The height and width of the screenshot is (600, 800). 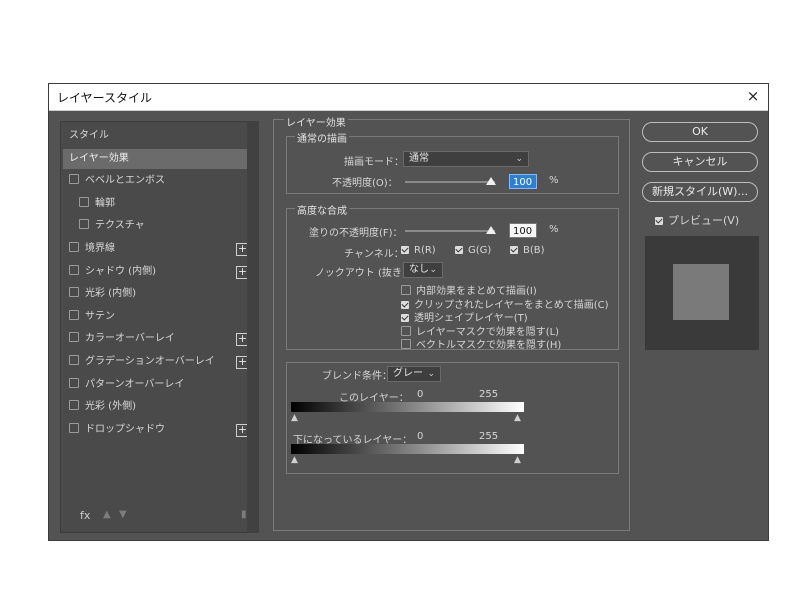 I want to click on knockout-select: なし ⌄, so click(x=423, y=270).